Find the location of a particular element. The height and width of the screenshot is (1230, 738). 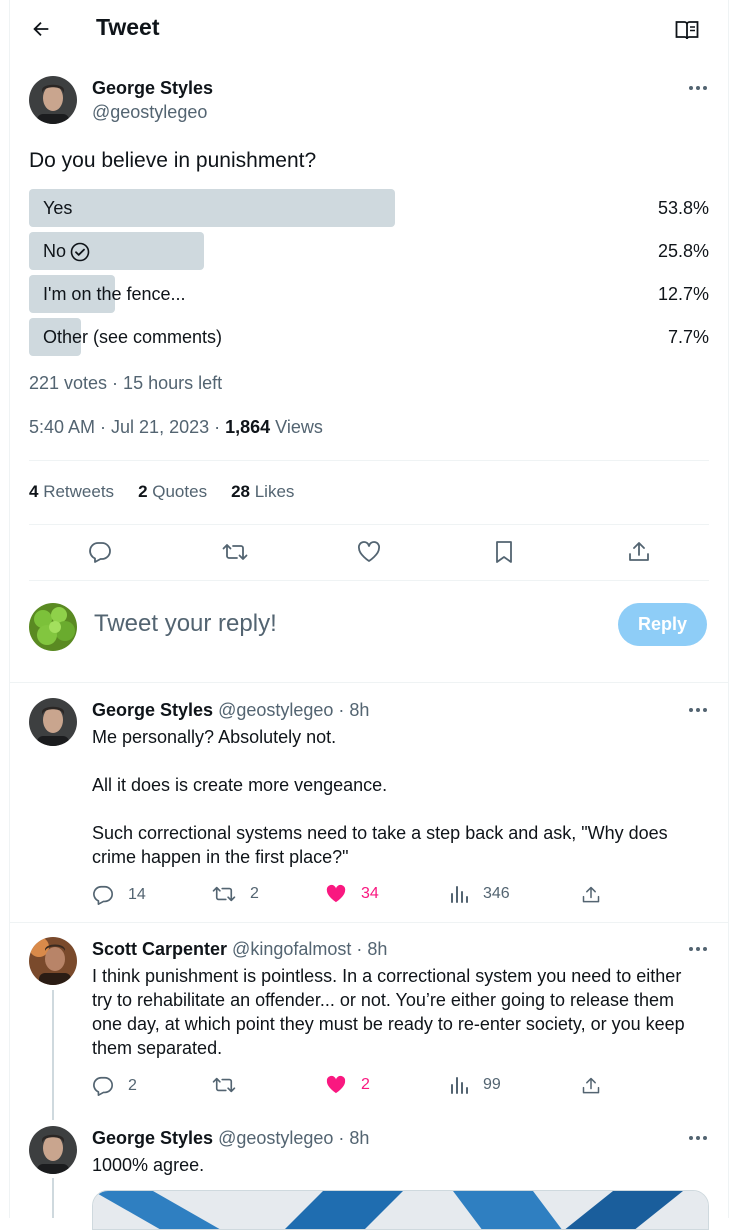

view-count: 99 is located at coordinates (492, 1084).